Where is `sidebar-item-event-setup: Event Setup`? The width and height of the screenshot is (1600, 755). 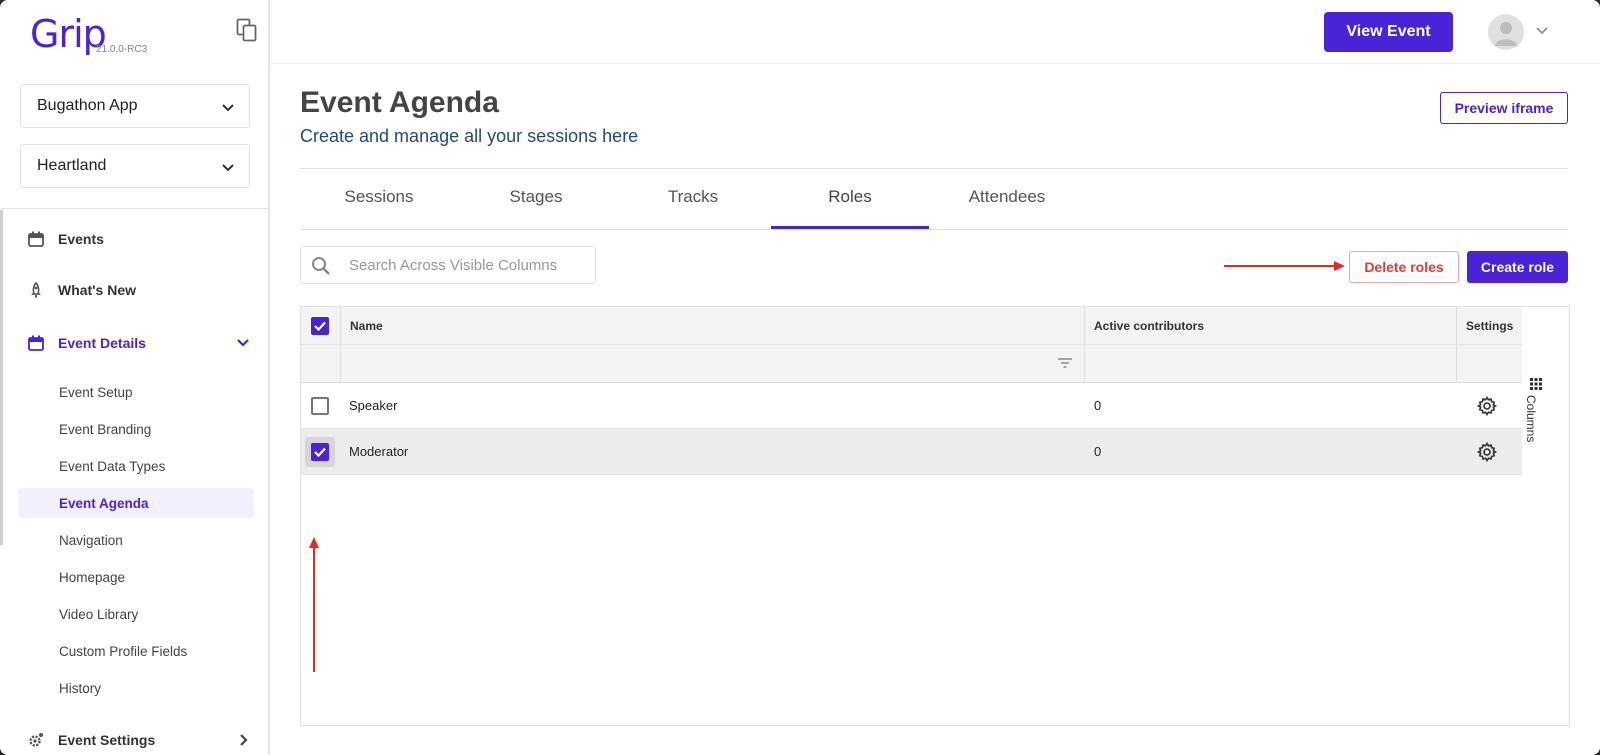
sidebar-item-event-setup: Event Setup is located at coordinates (136, 392).